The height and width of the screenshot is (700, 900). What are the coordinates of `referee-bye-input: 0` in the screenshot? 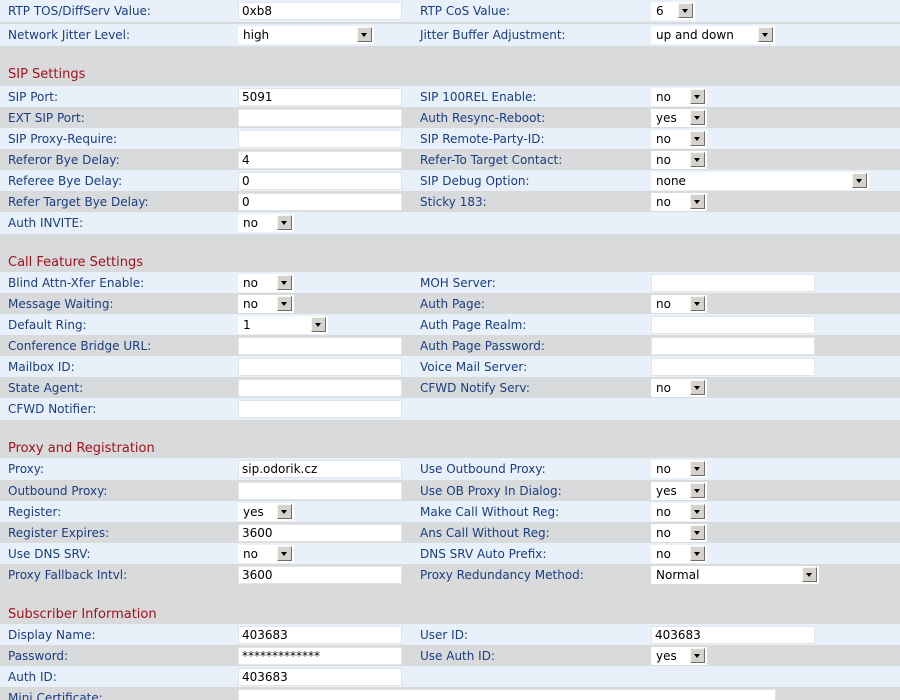 It's located at (320, 181).